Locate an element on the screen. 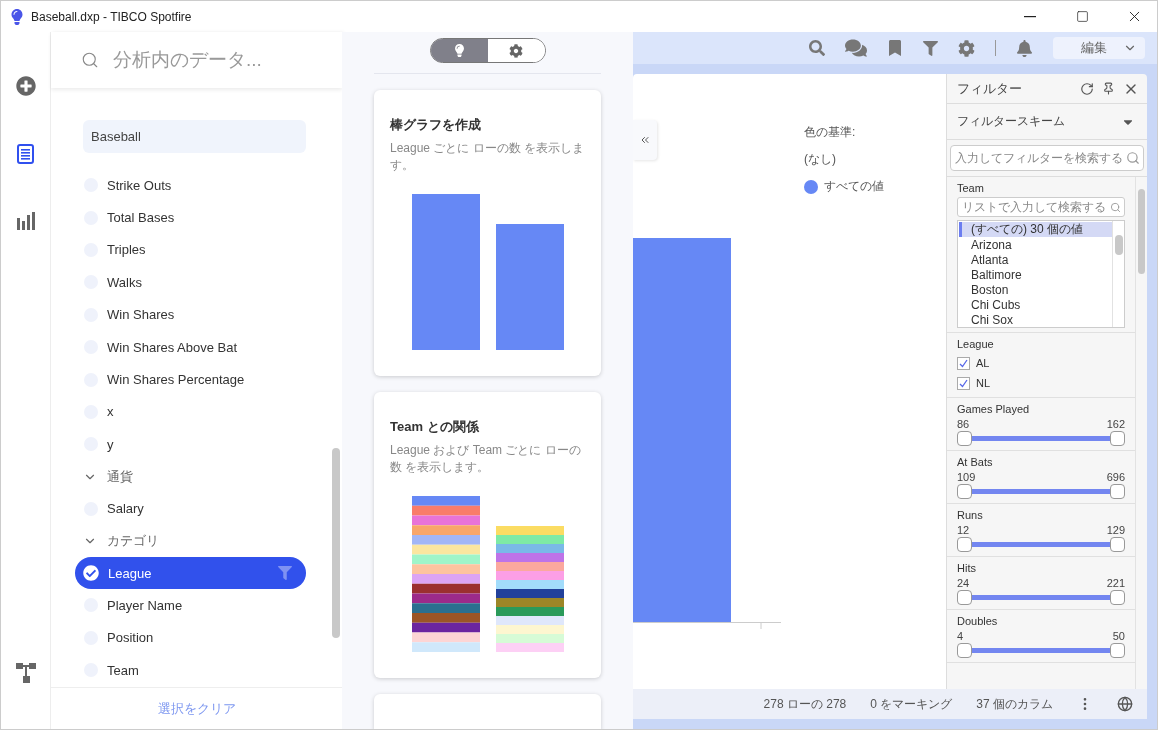 Image resolution: width=1158 pixels, height=730 pixels. range-max: 696 is located at coordinates (1115, 477).